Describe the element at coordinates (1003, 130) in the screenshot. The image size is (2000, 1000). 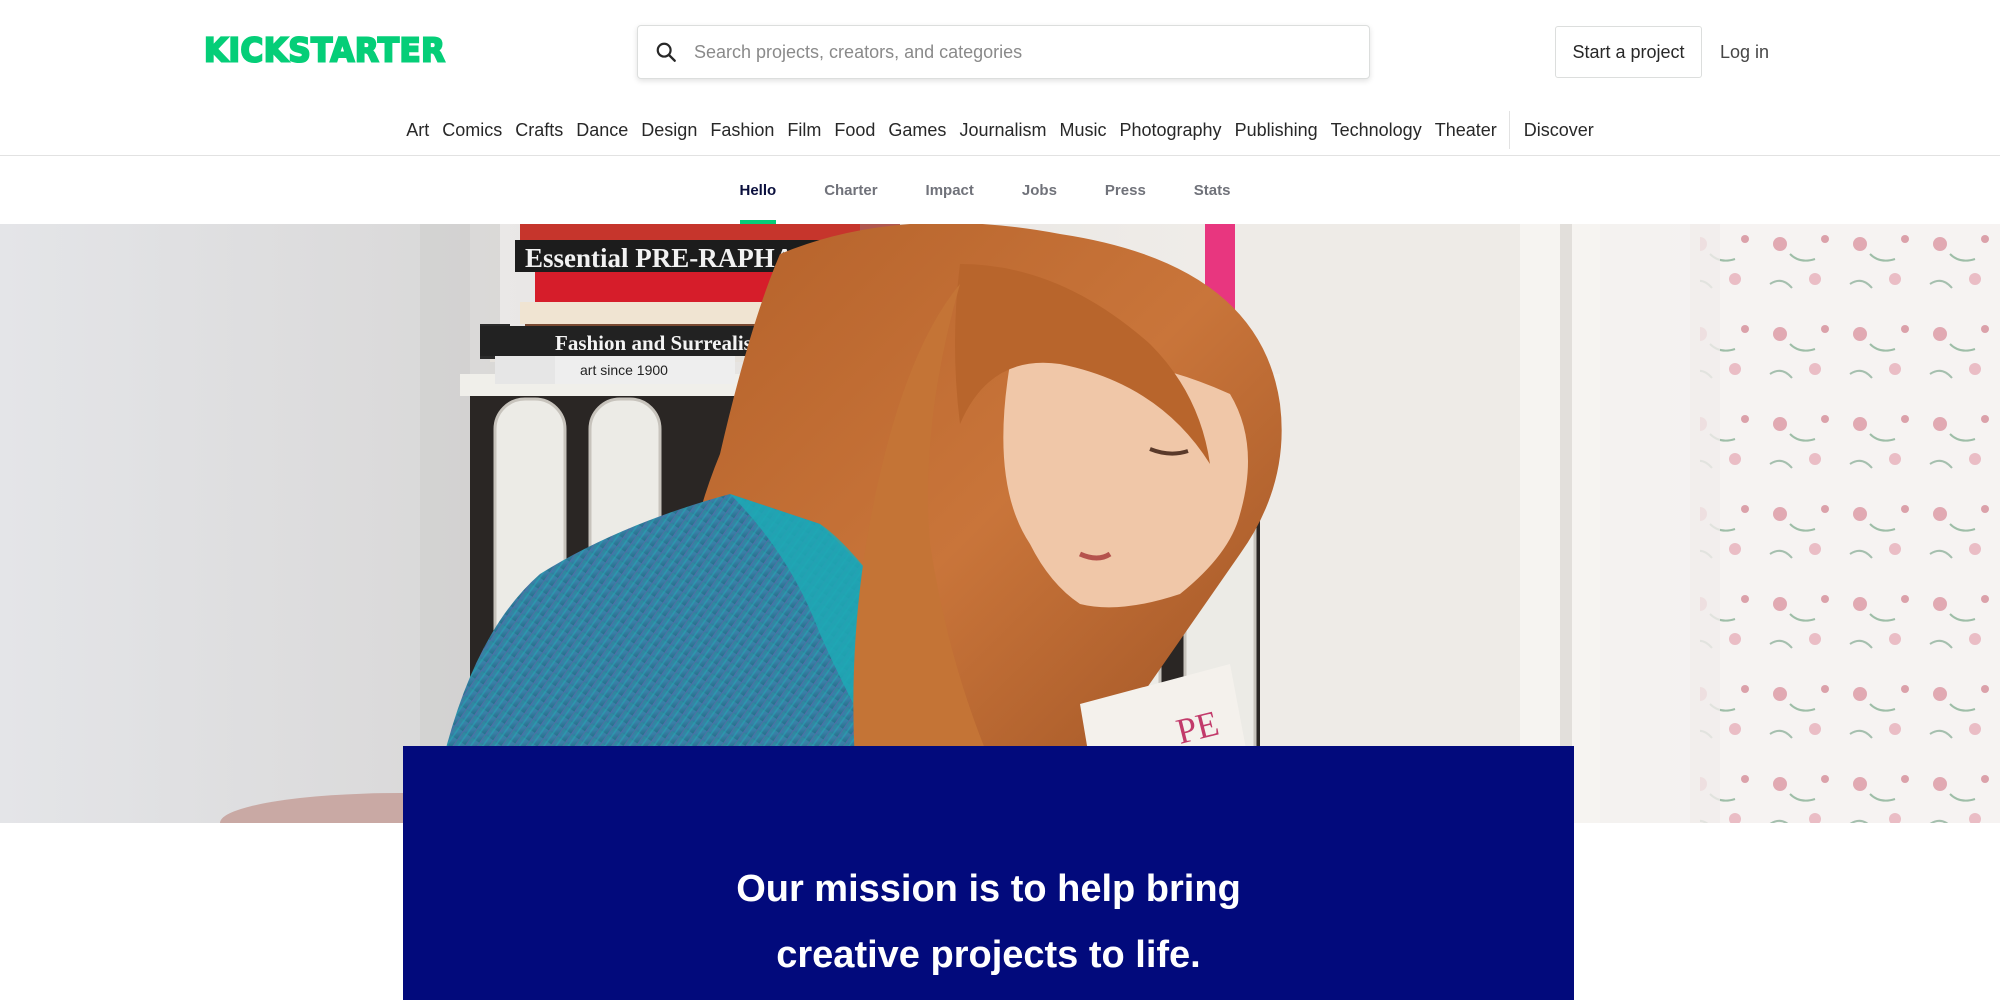
I see `category-journalism: Journalism` at that location.